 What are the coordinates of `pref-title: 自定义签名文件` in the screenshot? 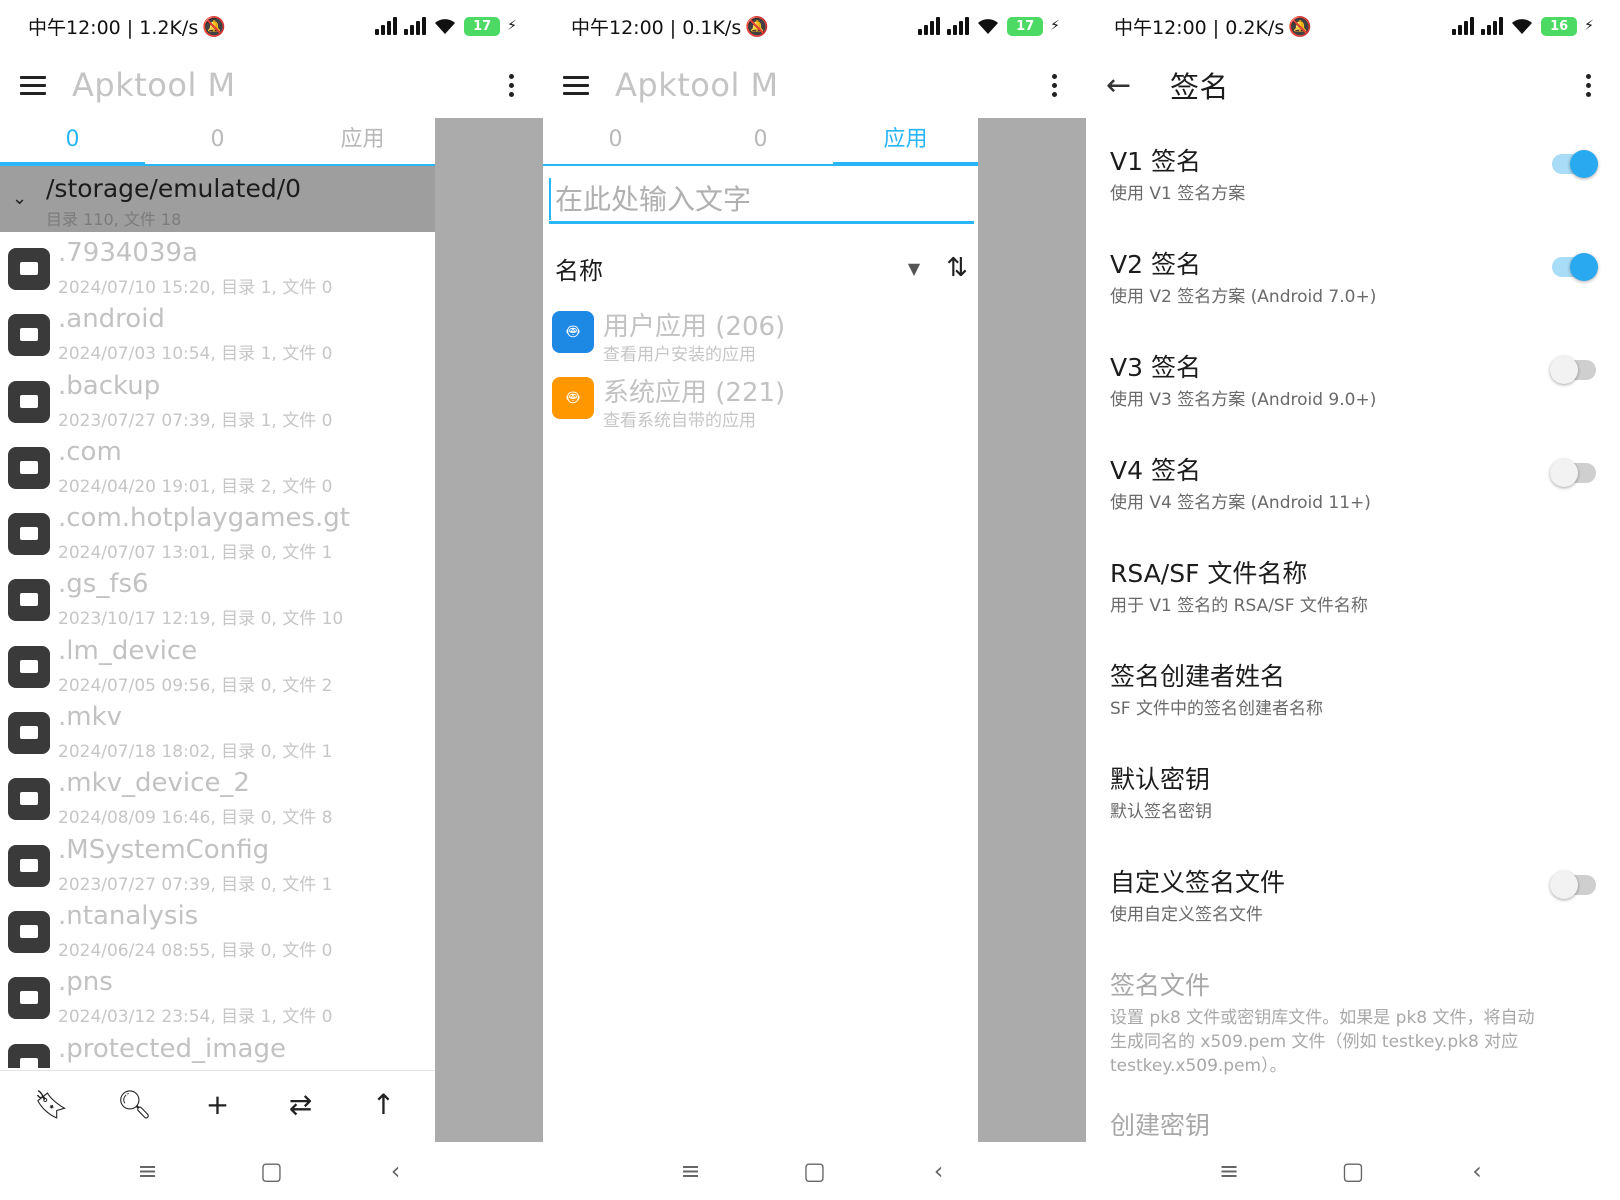 It's located at (1198, 882).